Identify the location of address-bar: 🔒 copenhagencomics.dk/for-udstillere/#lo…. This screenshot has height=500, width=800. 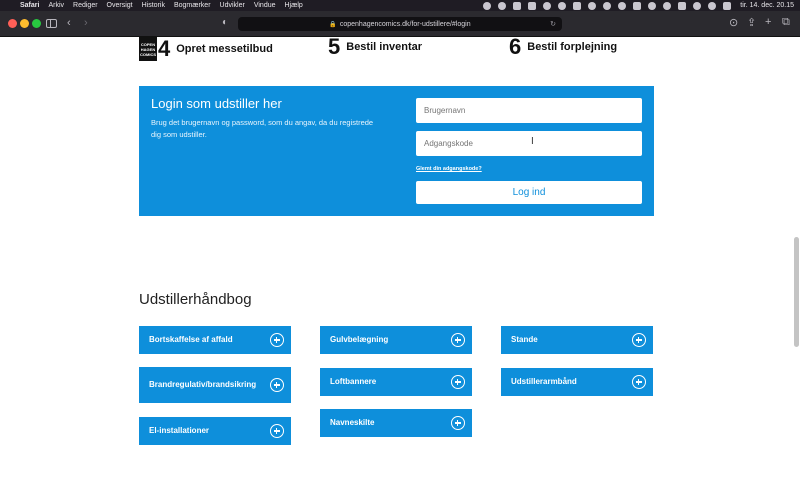
(400, 24).